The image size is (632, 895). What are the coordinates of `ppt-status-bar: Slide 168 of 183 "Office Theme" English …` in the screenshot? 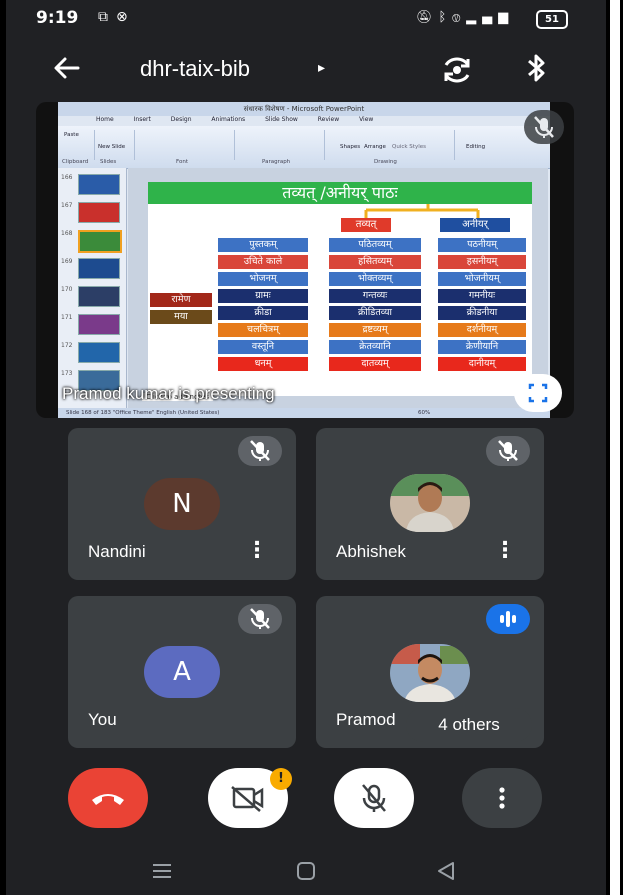 It's located at (304, 413).